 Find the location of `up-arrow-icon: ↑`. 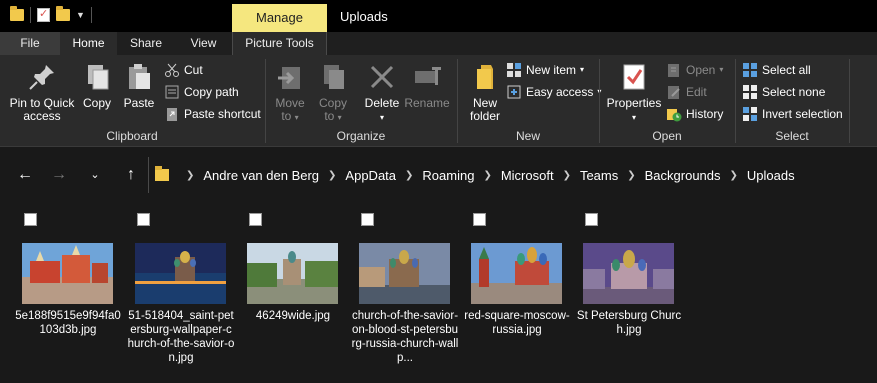

up-arrow-icon: ↑ is located at coordinates (131, 175).